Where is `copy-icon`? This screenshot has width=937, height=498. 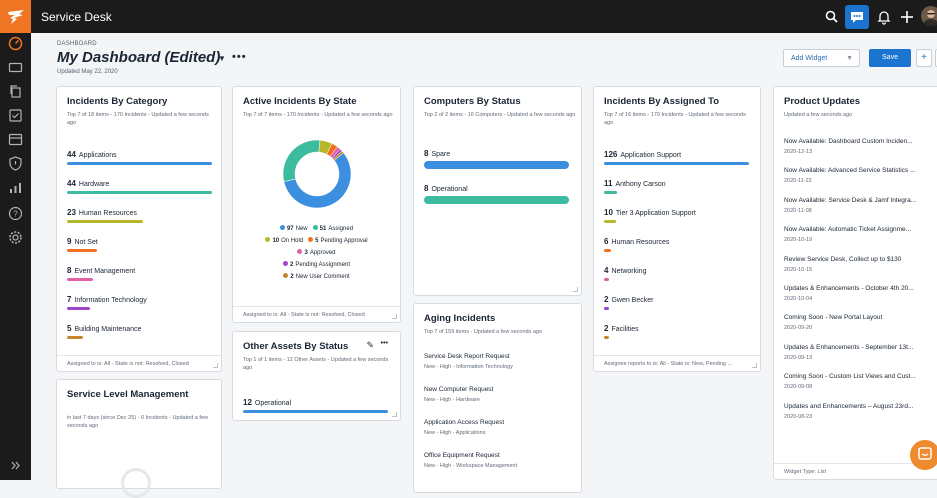 copy-icon is located at coordinates (15, 91).